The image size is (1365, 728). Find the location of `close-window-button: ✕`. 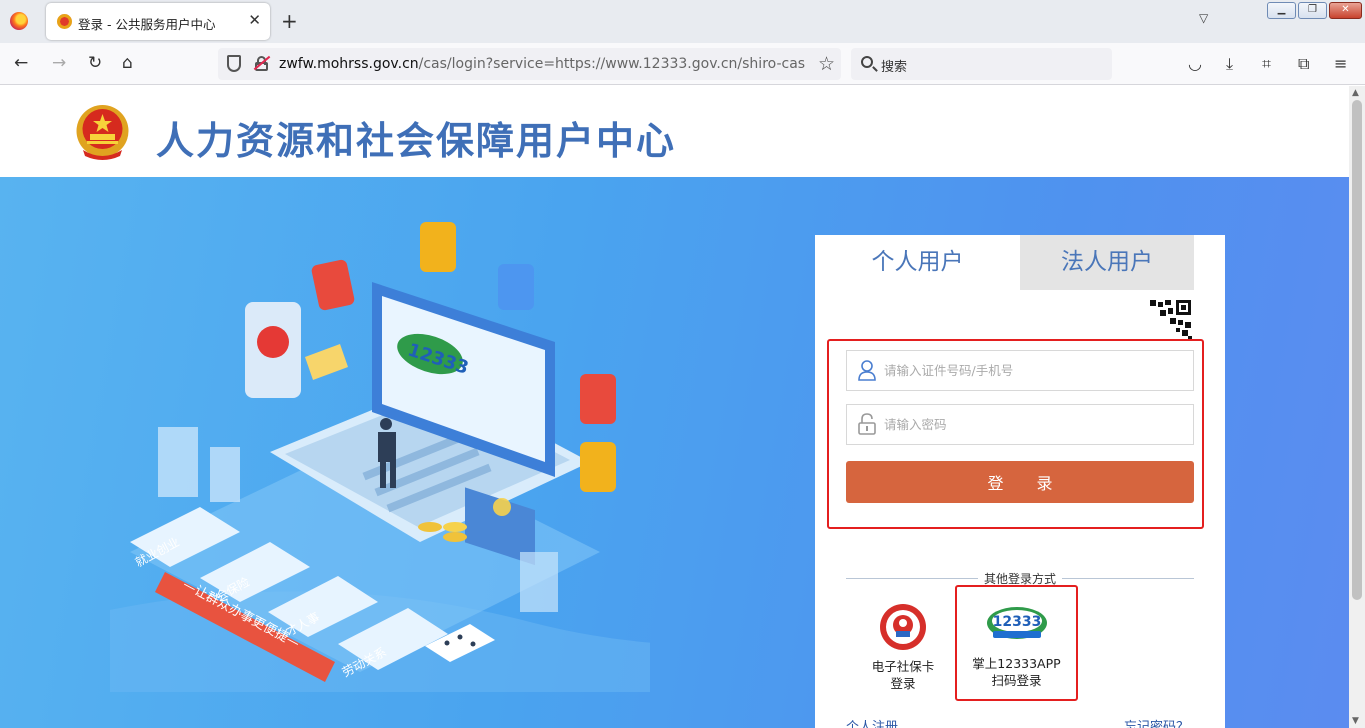

close-window-button: ✕ is located at coordinates (1345, 10).